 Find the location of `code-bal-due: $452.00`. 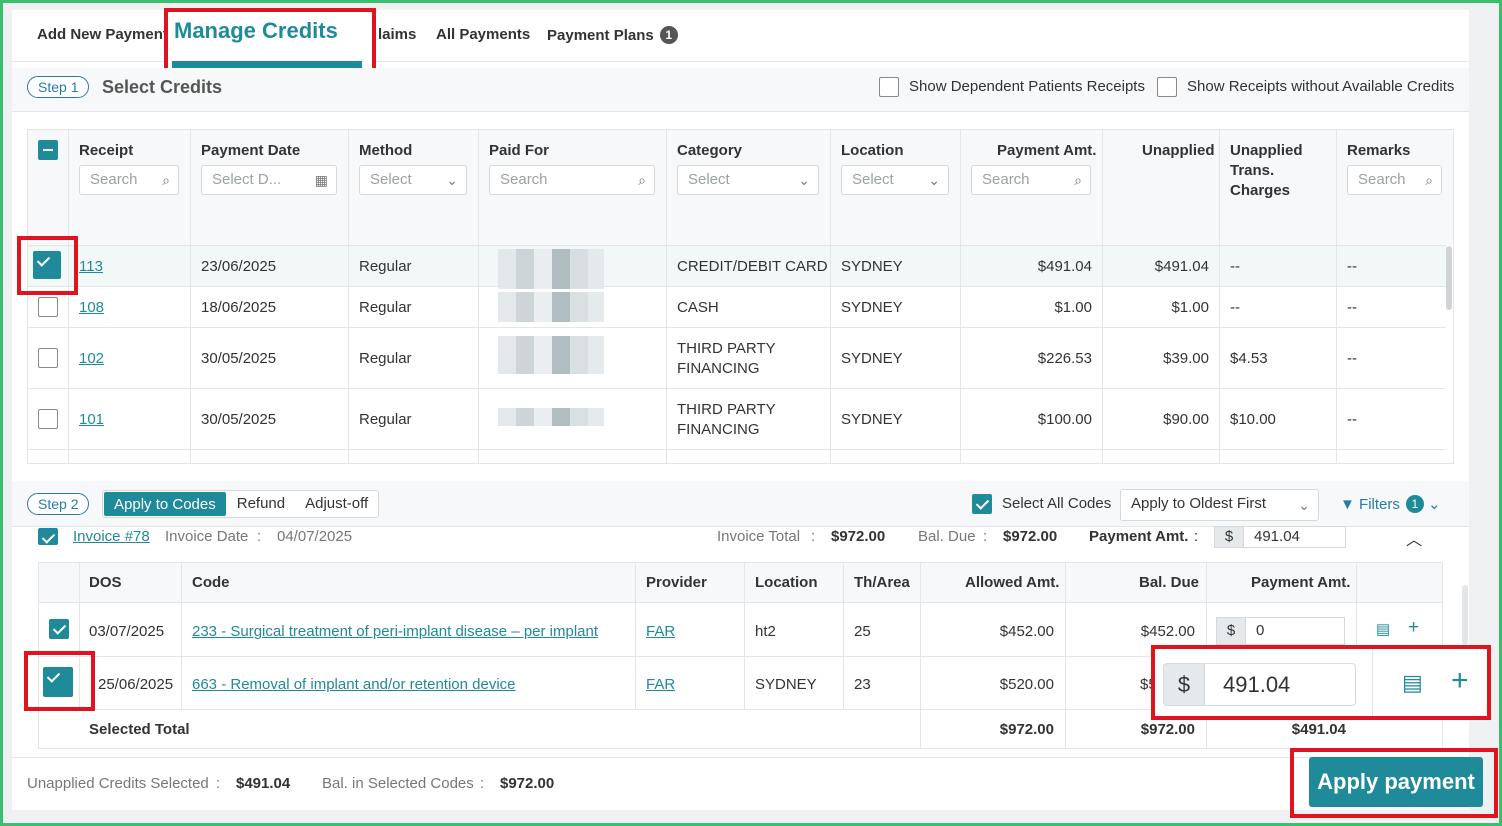

code-bal-due: $452.00 is located at coordinates (1167, 631).